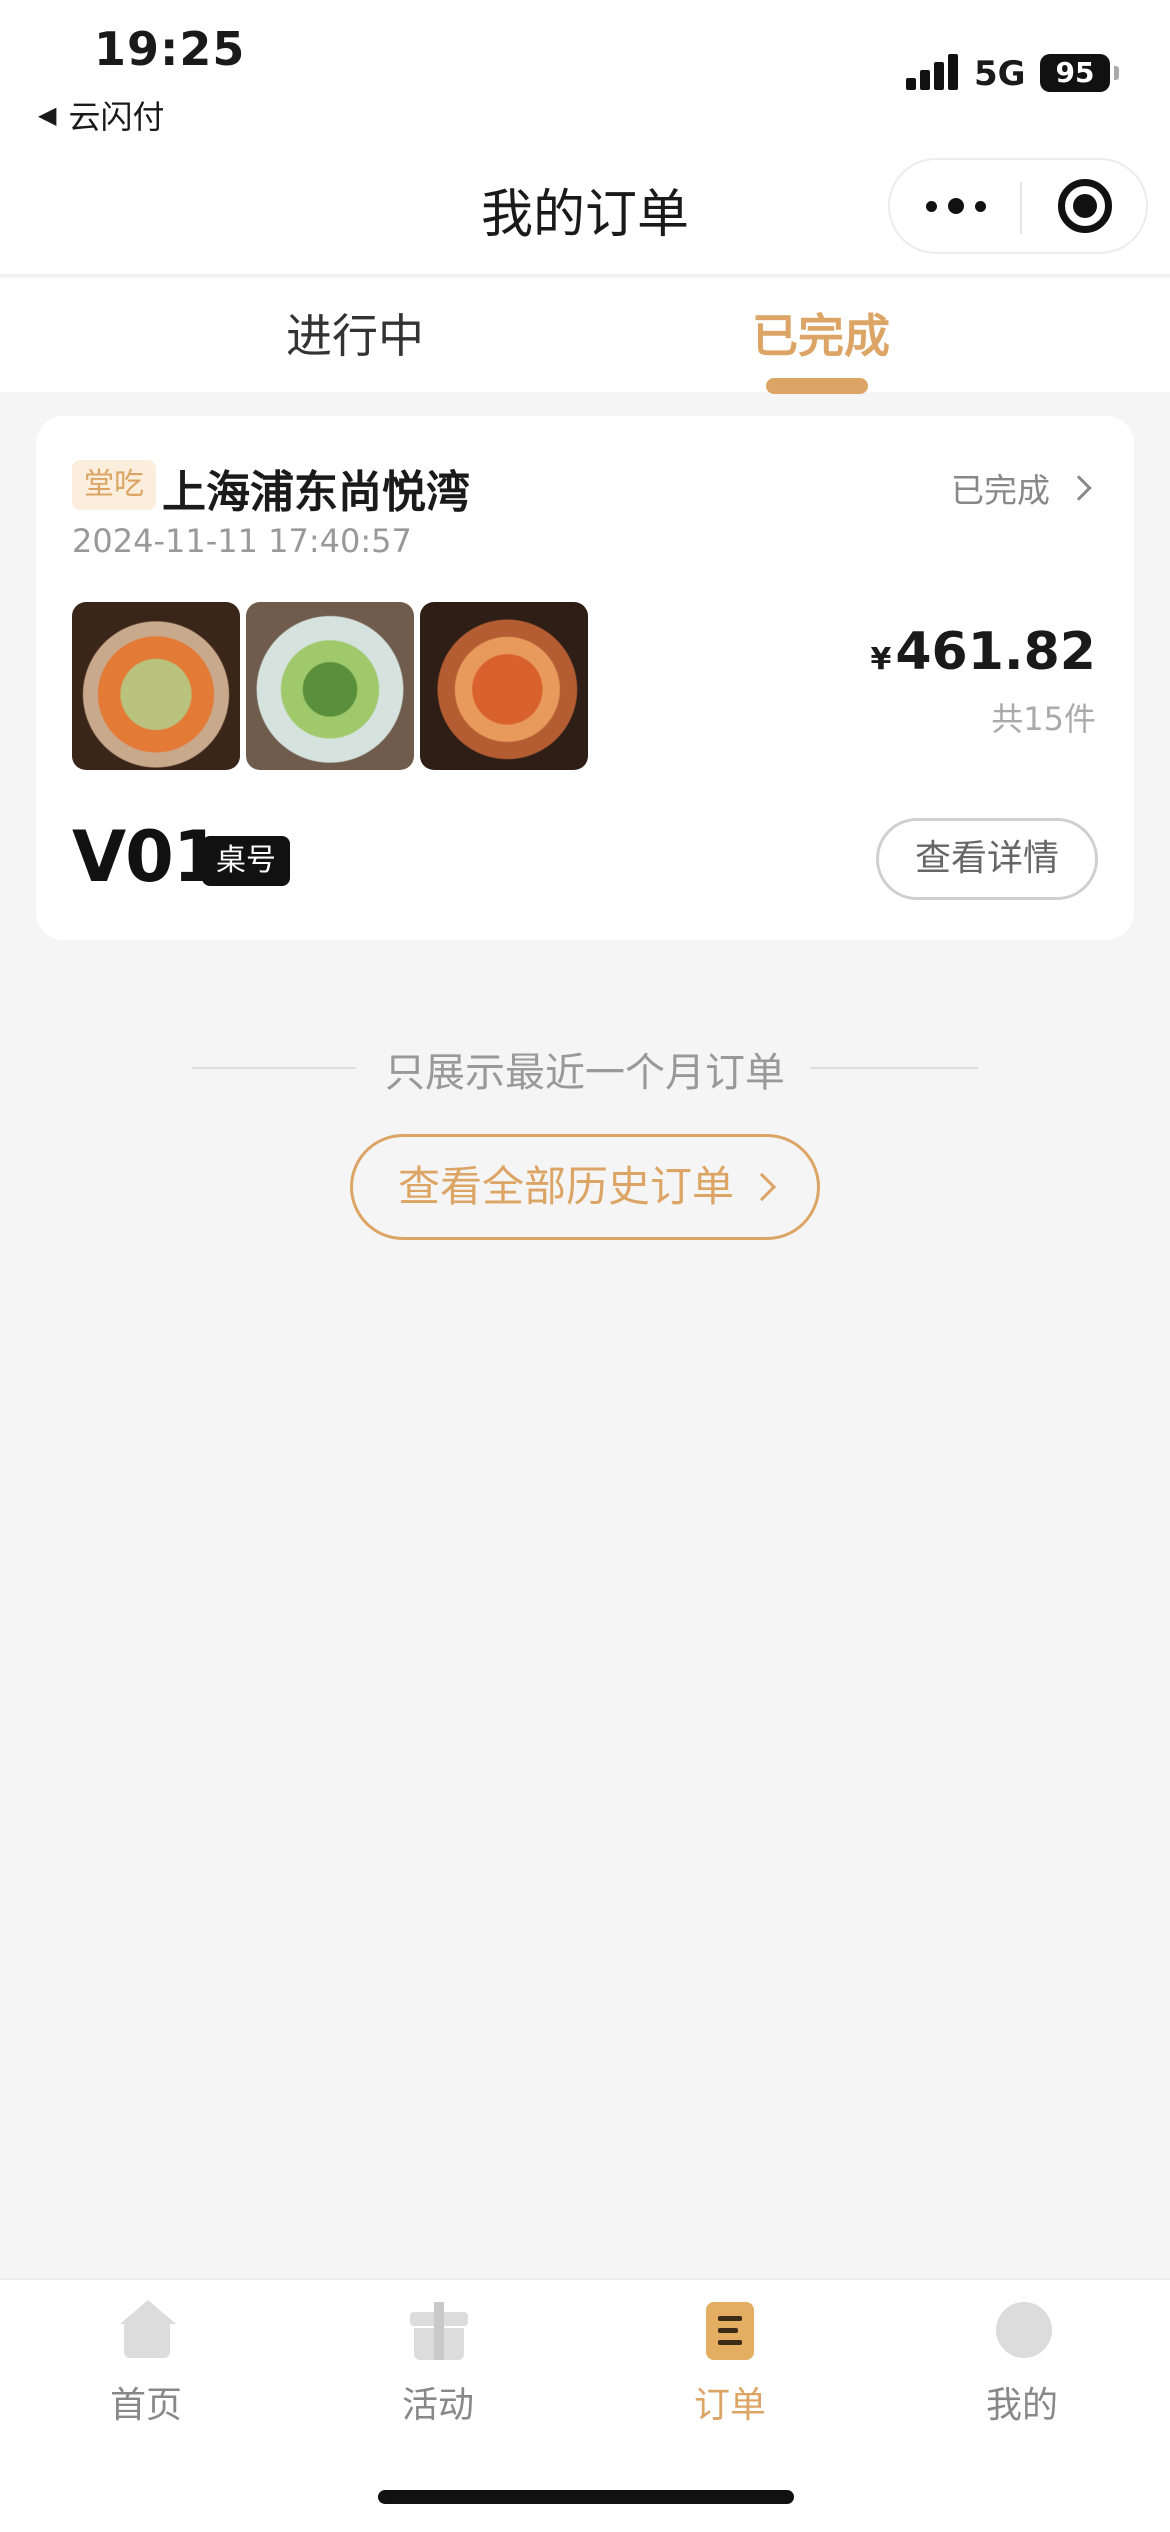 Image resolution: width=1170 pixels, height=2532 pixels. What do you see at coordinates (933, 72) in the screenshot?
I see `signal-icon` at bounding box center [933, 72].